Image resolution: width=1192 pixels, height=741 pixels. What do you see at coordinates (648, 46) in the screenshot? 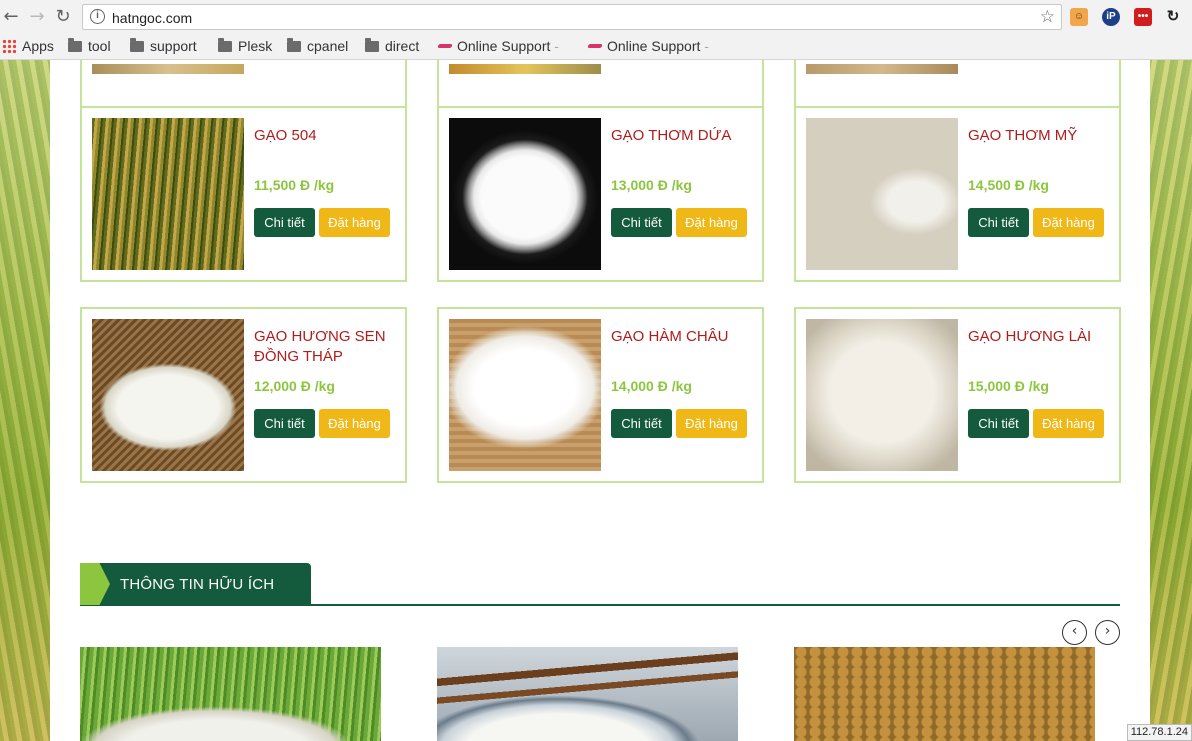
I see `bookmark-online-support-2: Online Support -` at bounding box center [648, 46].